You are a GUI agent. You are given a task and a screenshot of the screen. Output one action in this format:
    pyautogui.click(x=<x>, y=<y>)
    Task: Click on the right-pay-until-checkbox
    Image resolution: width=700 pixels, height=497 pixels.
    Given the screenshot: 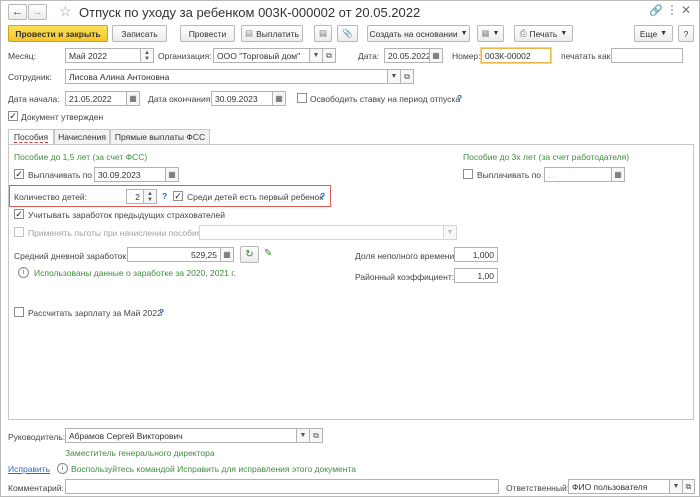 What is the action you would take?
    pyautogui.click(x=468, y=174)
    